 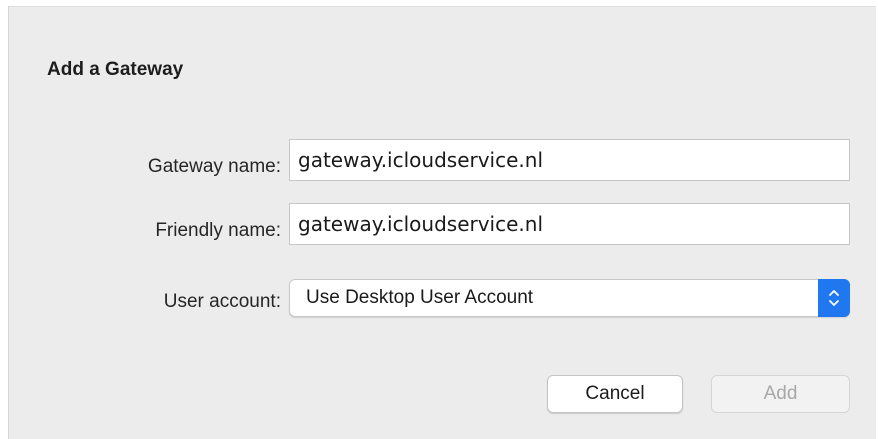 What do you see at coordinates (222, 301) in the screenshot?
I see `user-account-label: User account:` at bounding box center [222, 301].